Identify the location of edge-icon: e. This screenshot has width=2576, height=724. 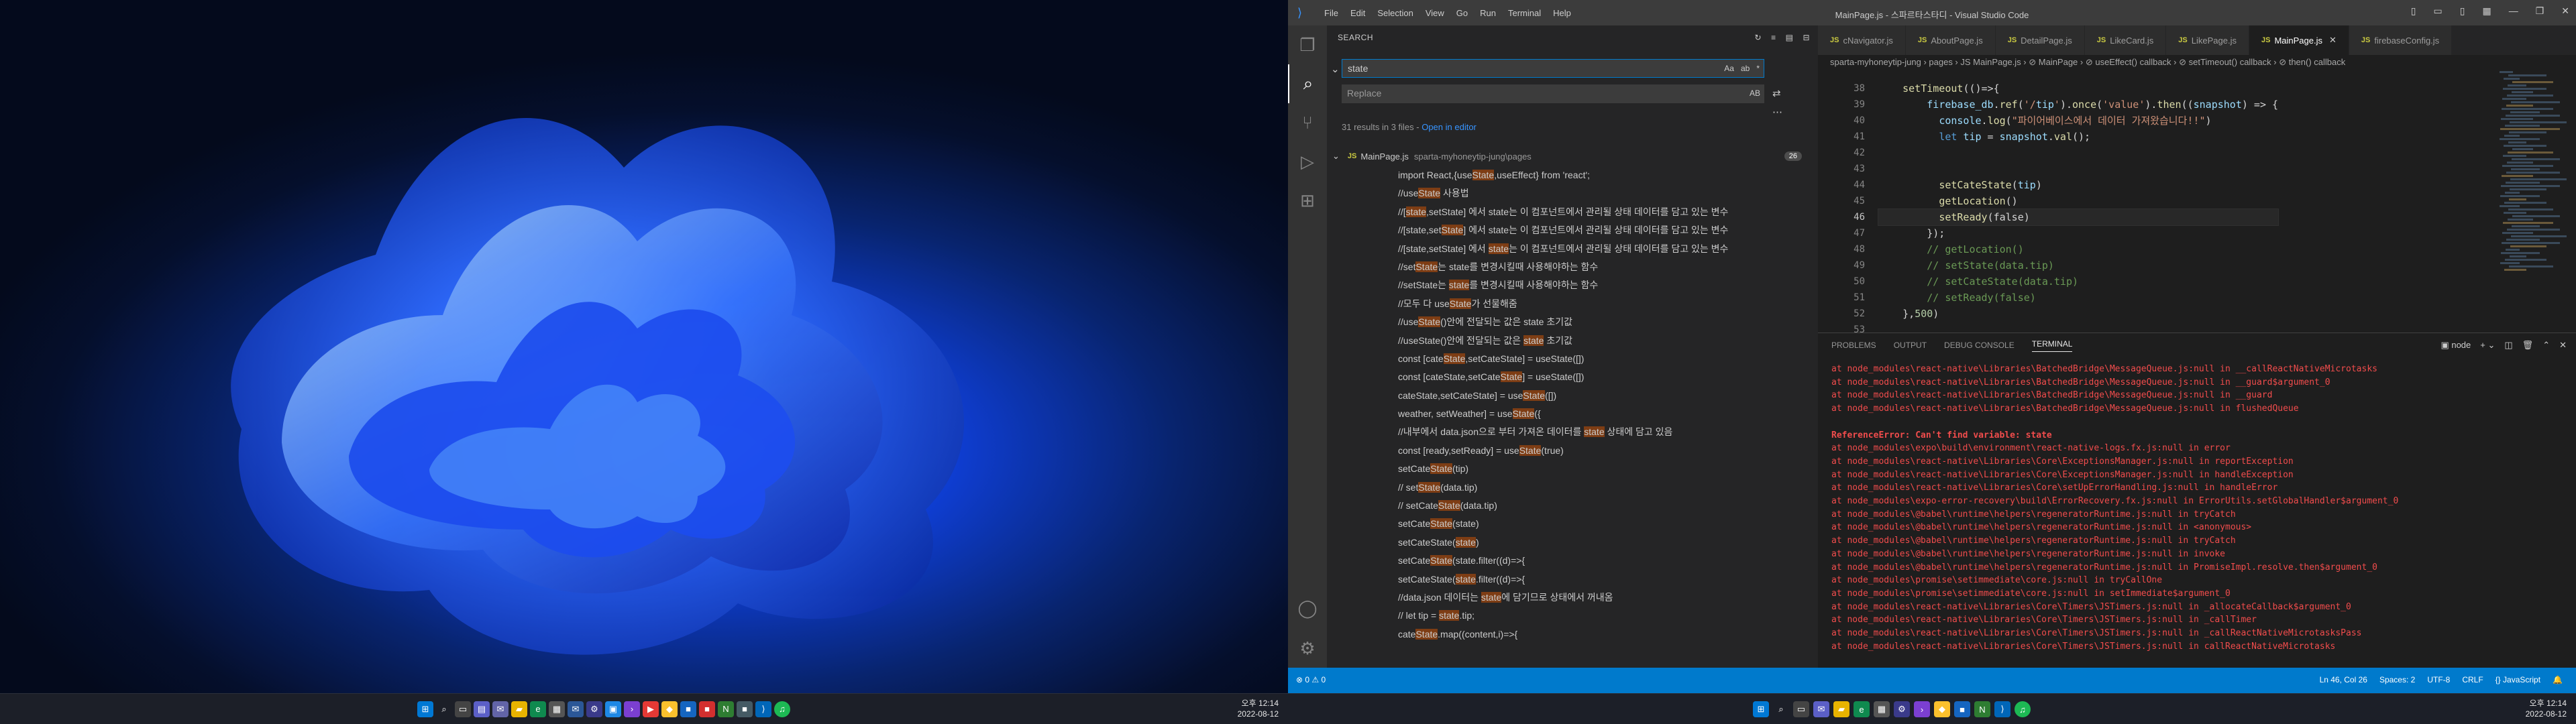
(538, 709).